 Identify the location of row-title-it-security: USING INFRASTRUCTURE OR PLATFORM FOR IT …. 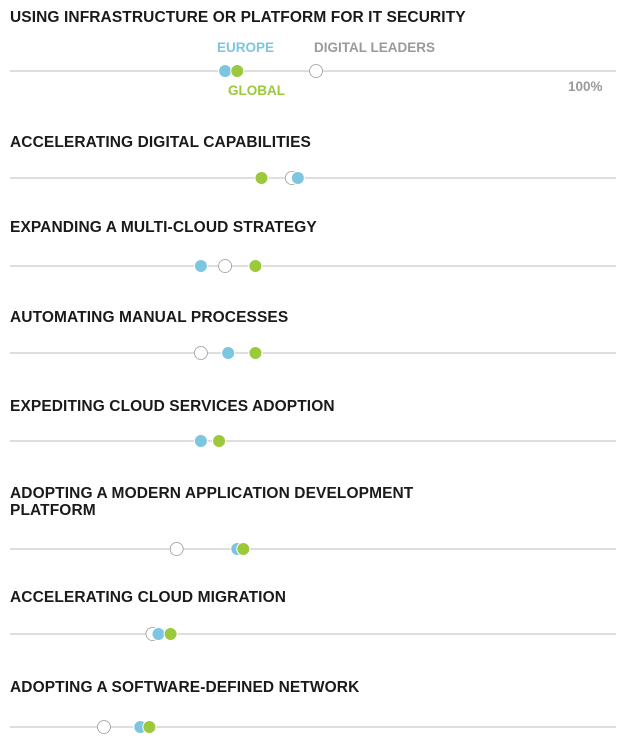
(238, 17).